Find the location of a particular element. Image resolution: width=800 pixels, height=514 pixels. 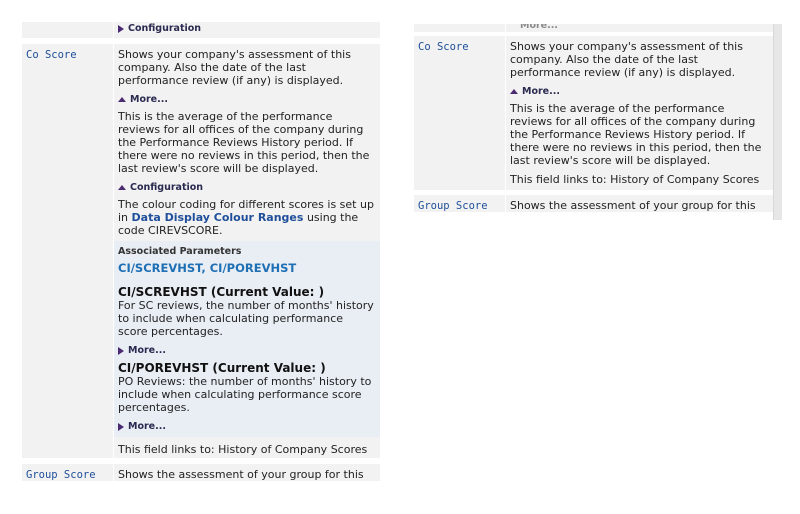

data-display-colour-ranges-link: Data Display Colour Ranges is located at coordinates (218, 217).